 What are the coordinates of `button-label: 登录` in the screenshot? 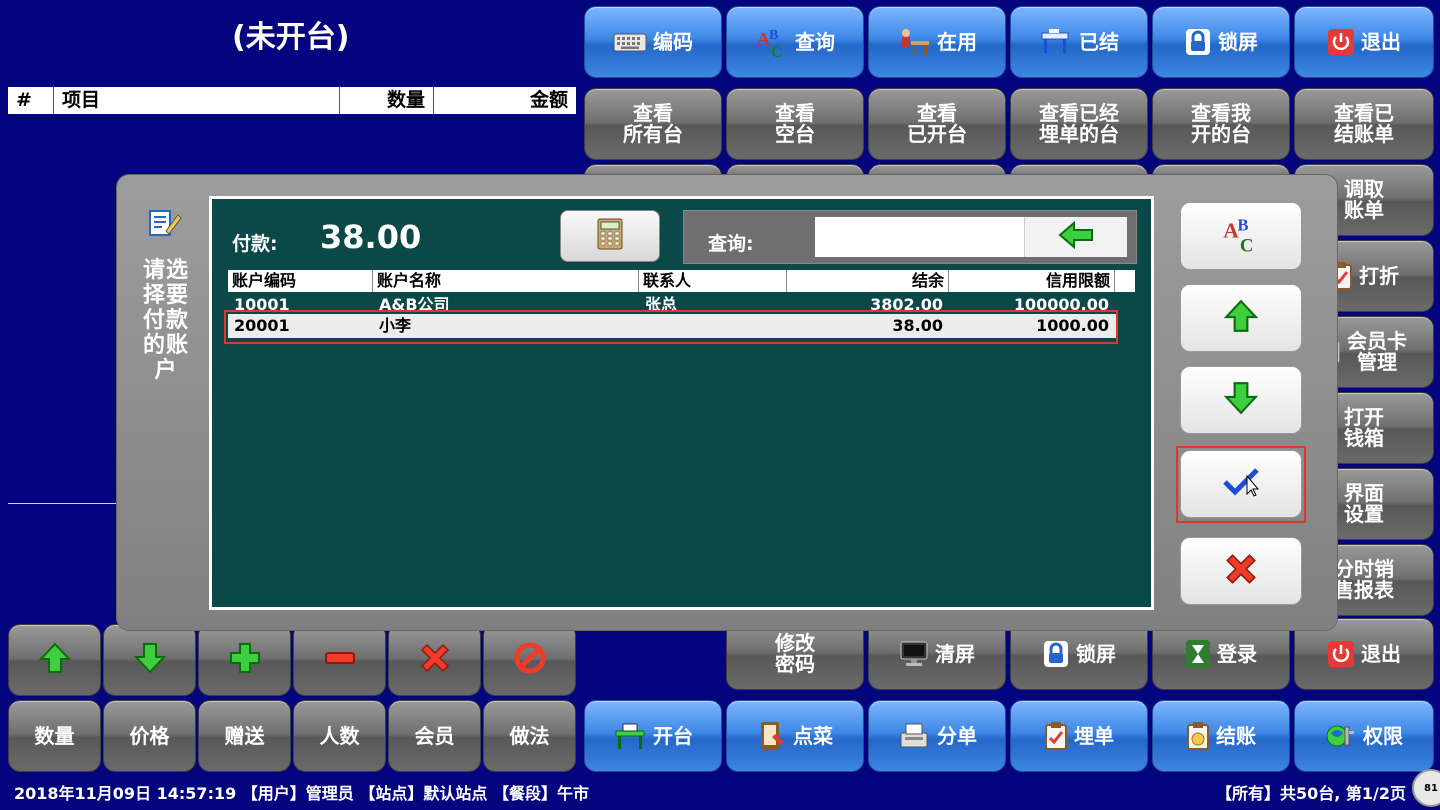 It's located at (1237, 653).